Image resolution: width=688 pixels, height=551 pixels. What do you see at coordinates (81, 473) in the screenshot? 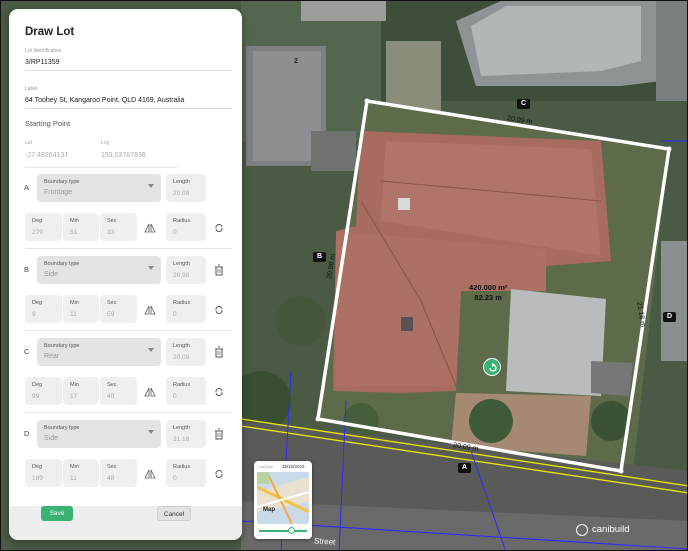
I see `min-input-d: Min 11` at bounding box center [81, 473].